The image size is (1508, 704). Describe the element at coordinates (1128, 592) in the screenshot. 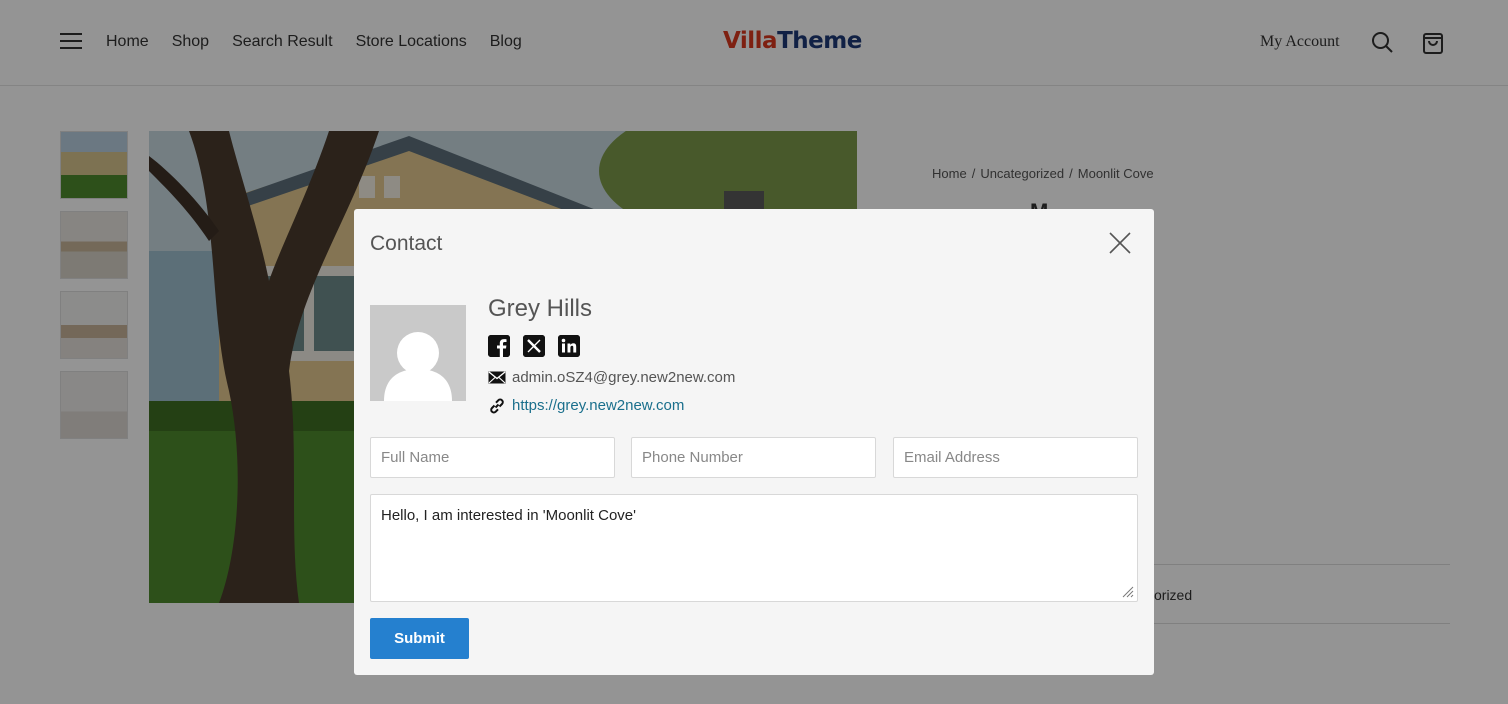

I see `resize-handle-icon` at that location.